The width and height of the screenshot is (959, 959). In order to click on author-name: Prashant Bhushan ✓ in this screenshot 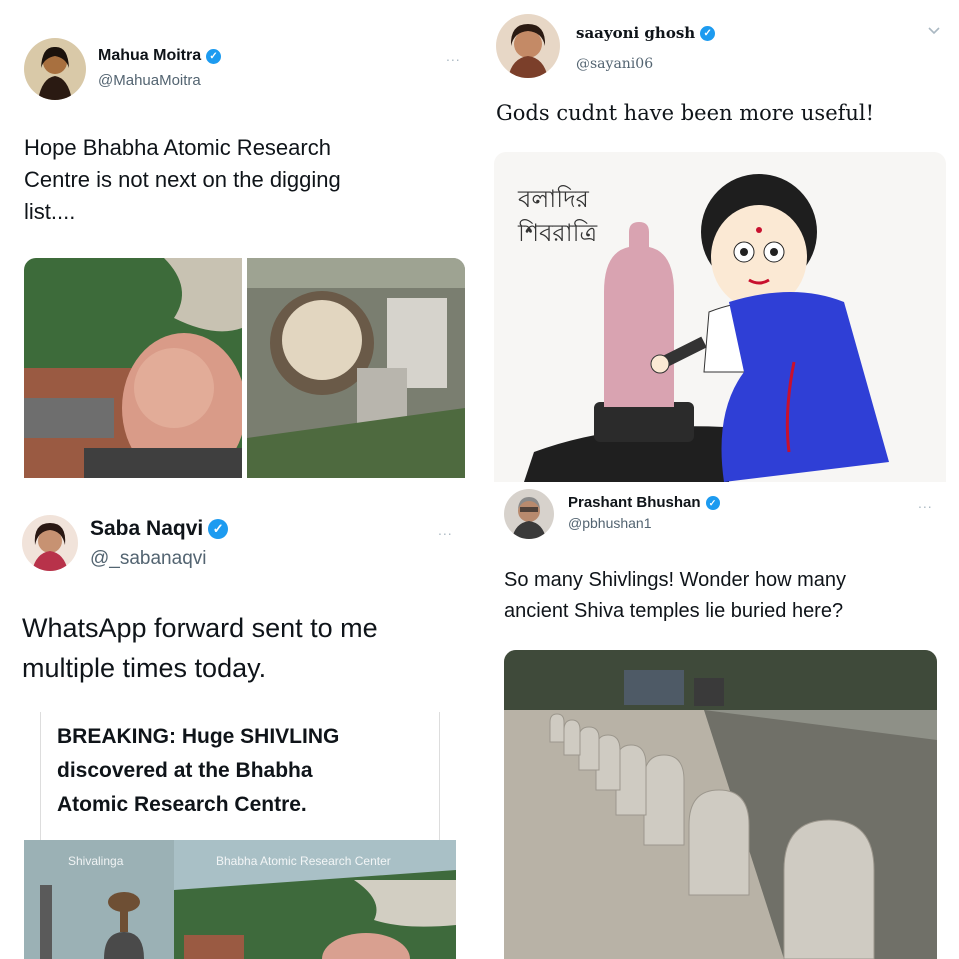, I will do `click(644, 502)`.